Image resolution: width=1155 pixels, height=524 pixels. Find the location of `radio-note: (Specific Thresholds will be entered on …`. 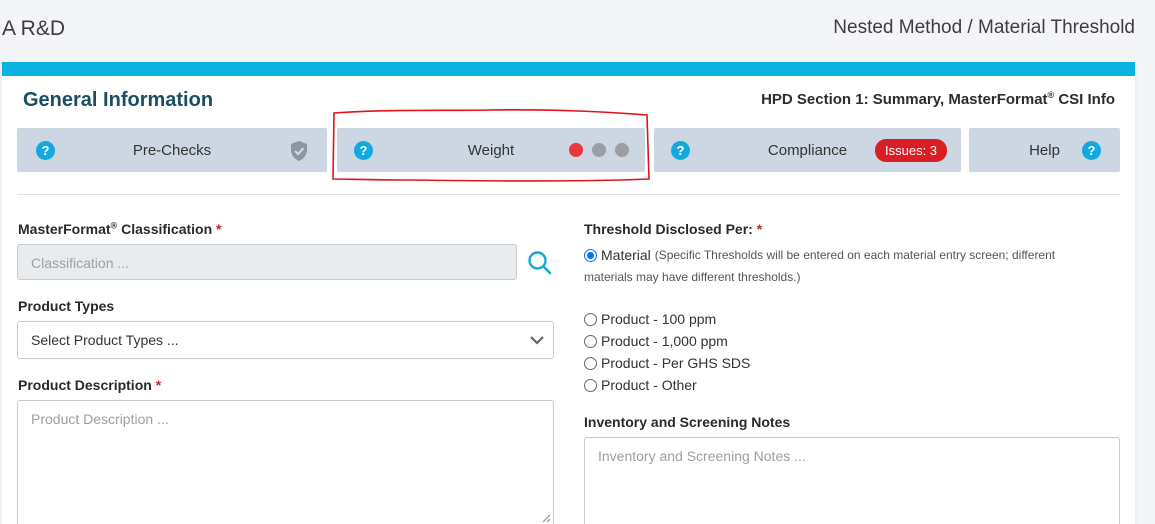

radio-note: (Specific Thresholds will be entered on … is located at coordinates (855, 255).